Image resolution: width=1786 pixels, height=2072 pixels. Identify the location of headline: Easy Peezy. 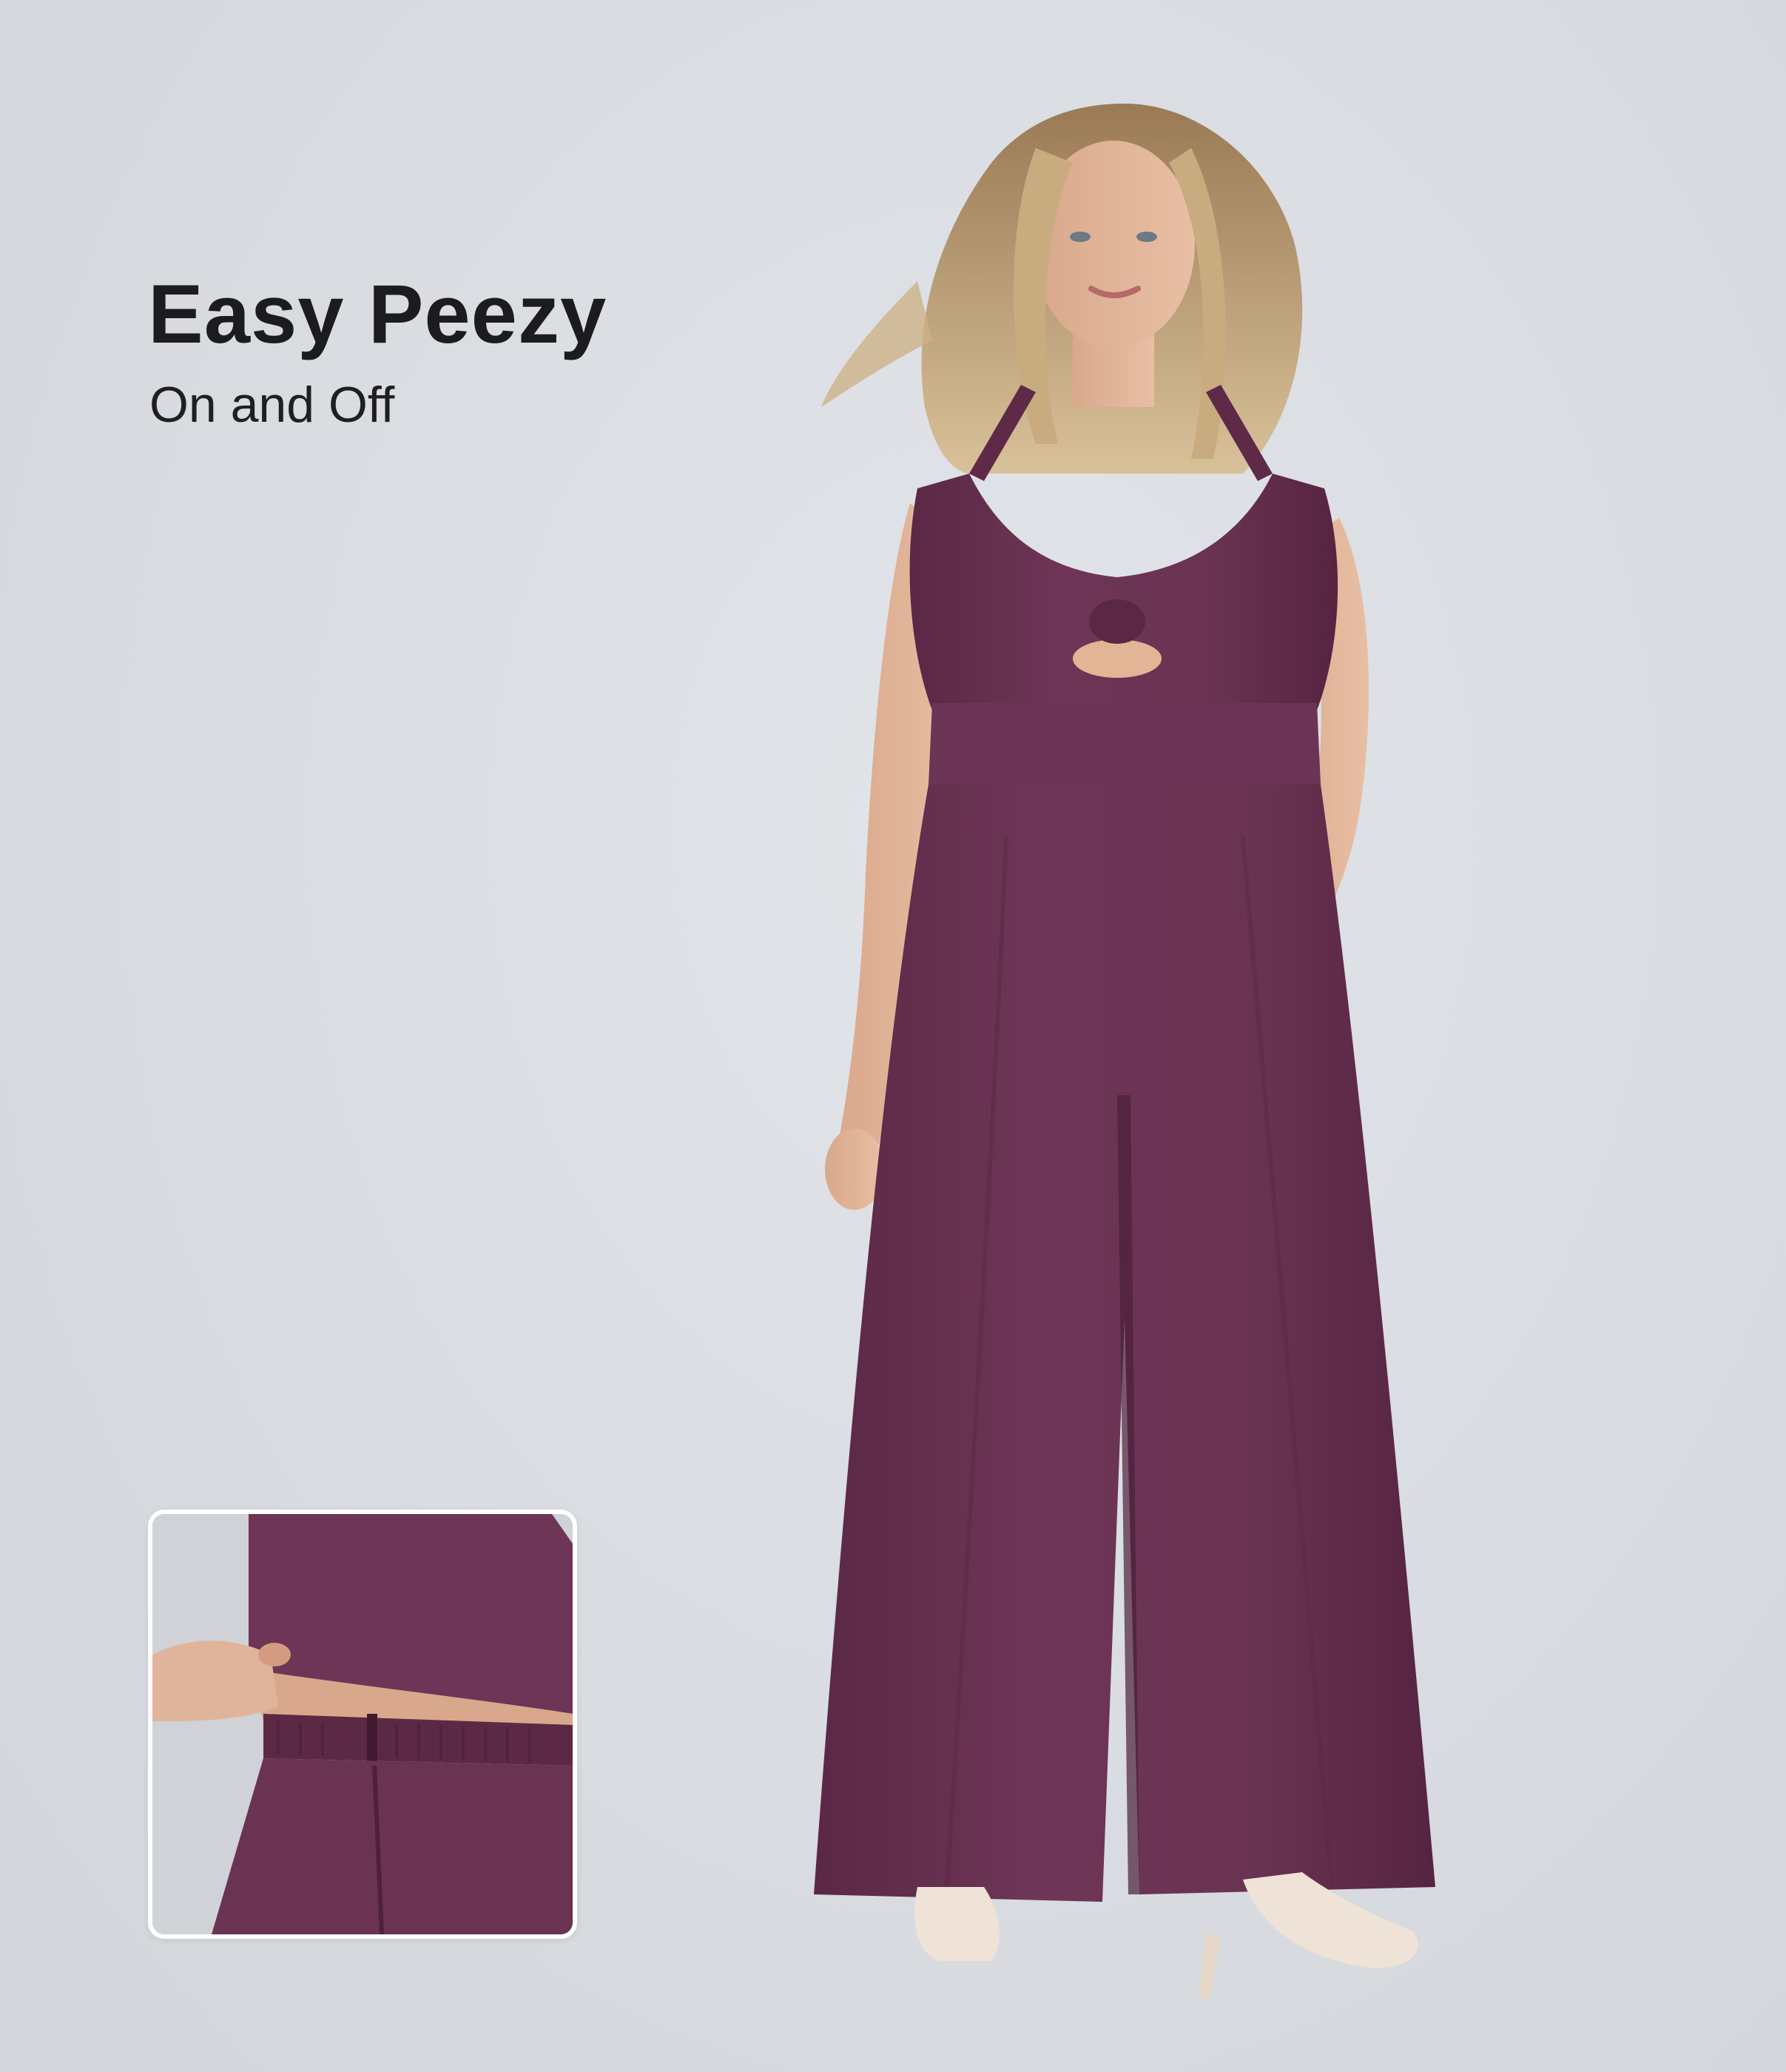
(377, 314).